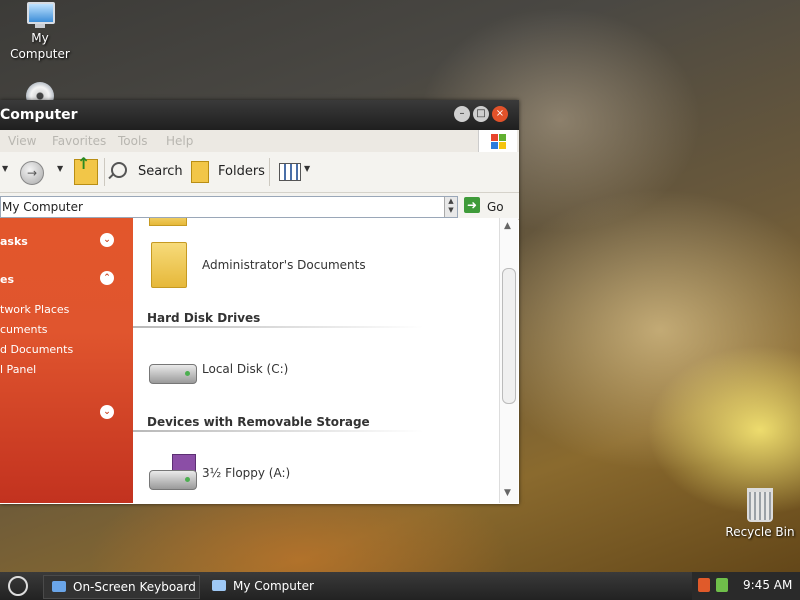  What do you see at coordinates (509, 336) in the screenshot?
I see `scroll-thumb` at bounding box center [509, 336].